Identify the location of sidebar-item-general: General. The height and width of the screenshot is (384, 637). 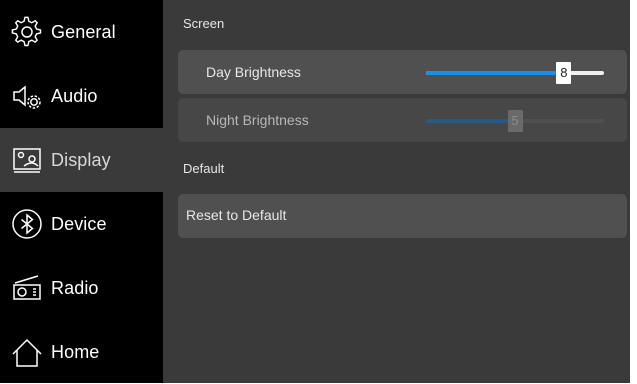
(81, 32).